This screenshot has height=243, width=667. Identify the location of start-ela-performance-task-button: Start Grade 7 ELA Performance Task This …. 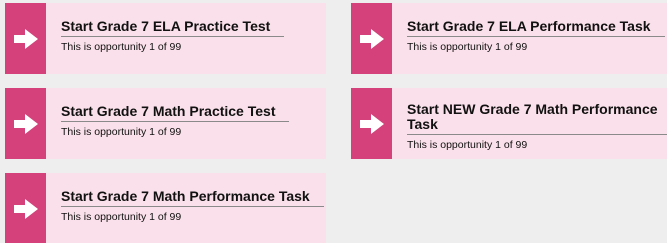
(509, 38).